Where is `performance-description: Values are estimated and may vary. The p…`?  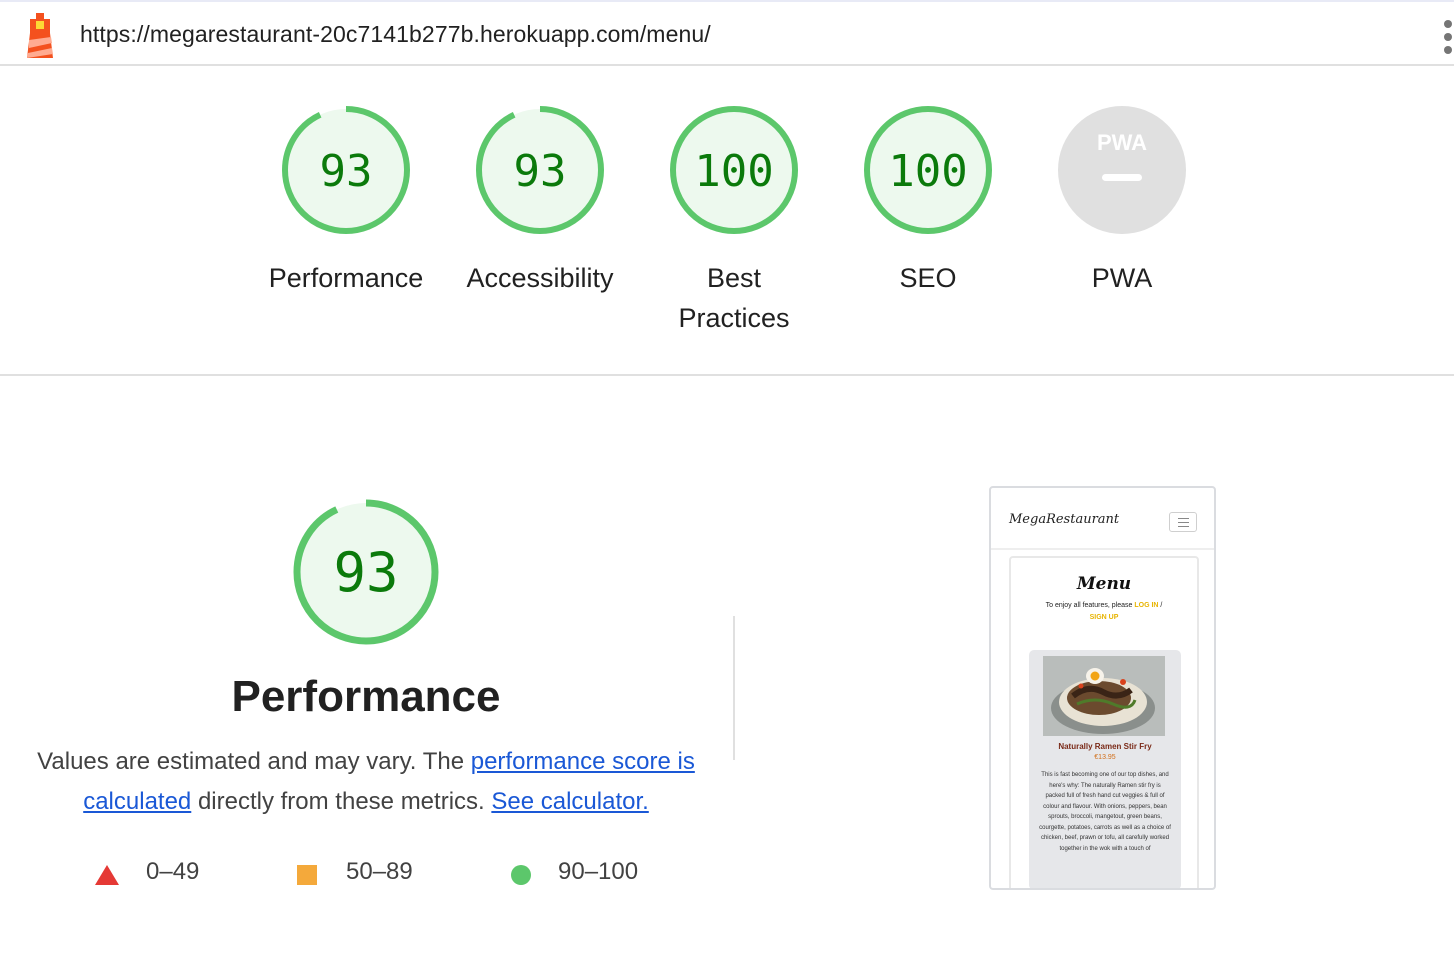 performance-description: Values are estimated and may vary. The p… is located at coordinates (366, 782).